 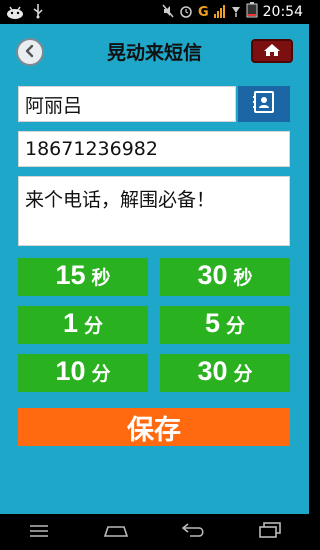 What do you see at coordinates (168, 12) in the screenshot?
I see `mute-icon` at bounding box center [168, 12].